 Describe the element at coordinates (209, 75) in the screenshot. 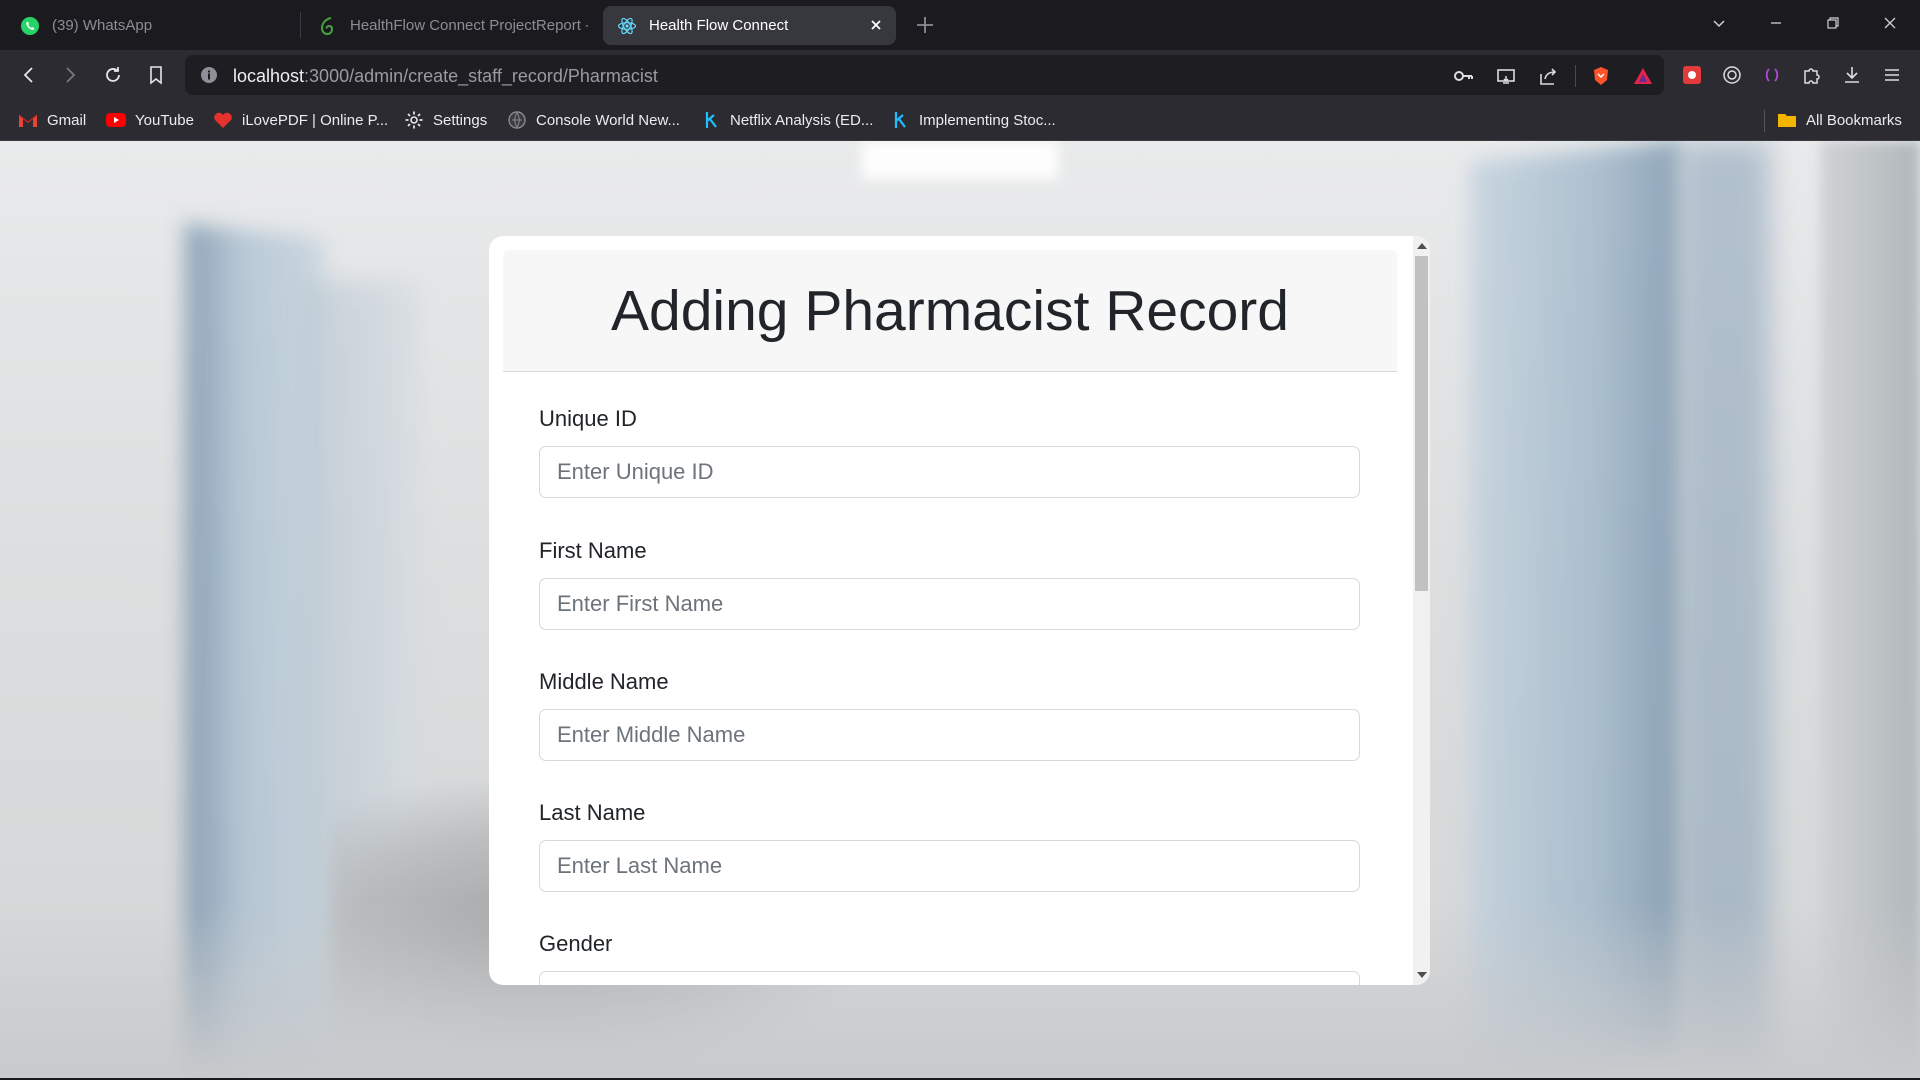

I see `site-info-icon` at that location.